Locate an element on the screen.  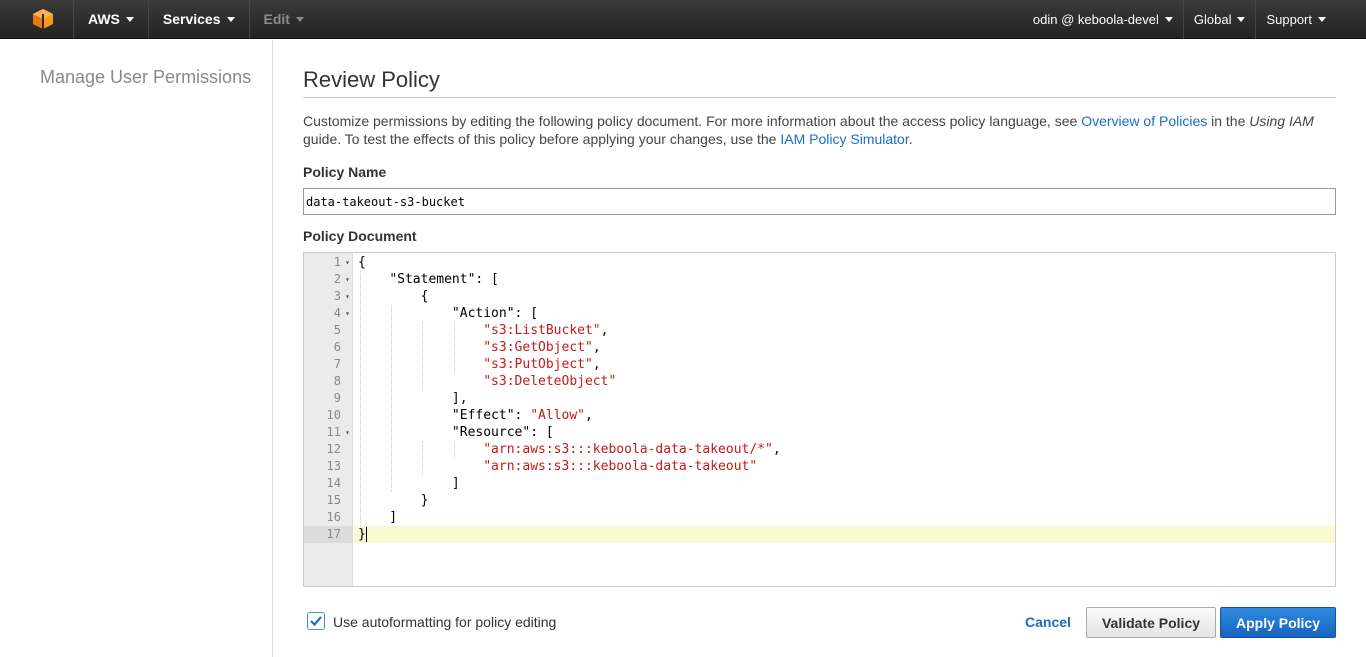
validate-policy-button: Validate Policy is located at coordinates (1151, 622).